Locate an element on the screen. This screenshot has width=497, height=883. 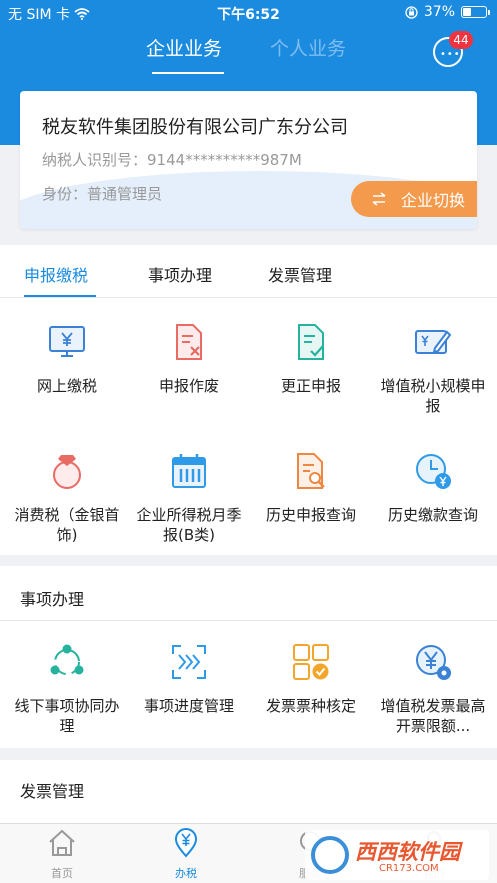
role-value: 普通管理员 is located at coordinates (125, 194).